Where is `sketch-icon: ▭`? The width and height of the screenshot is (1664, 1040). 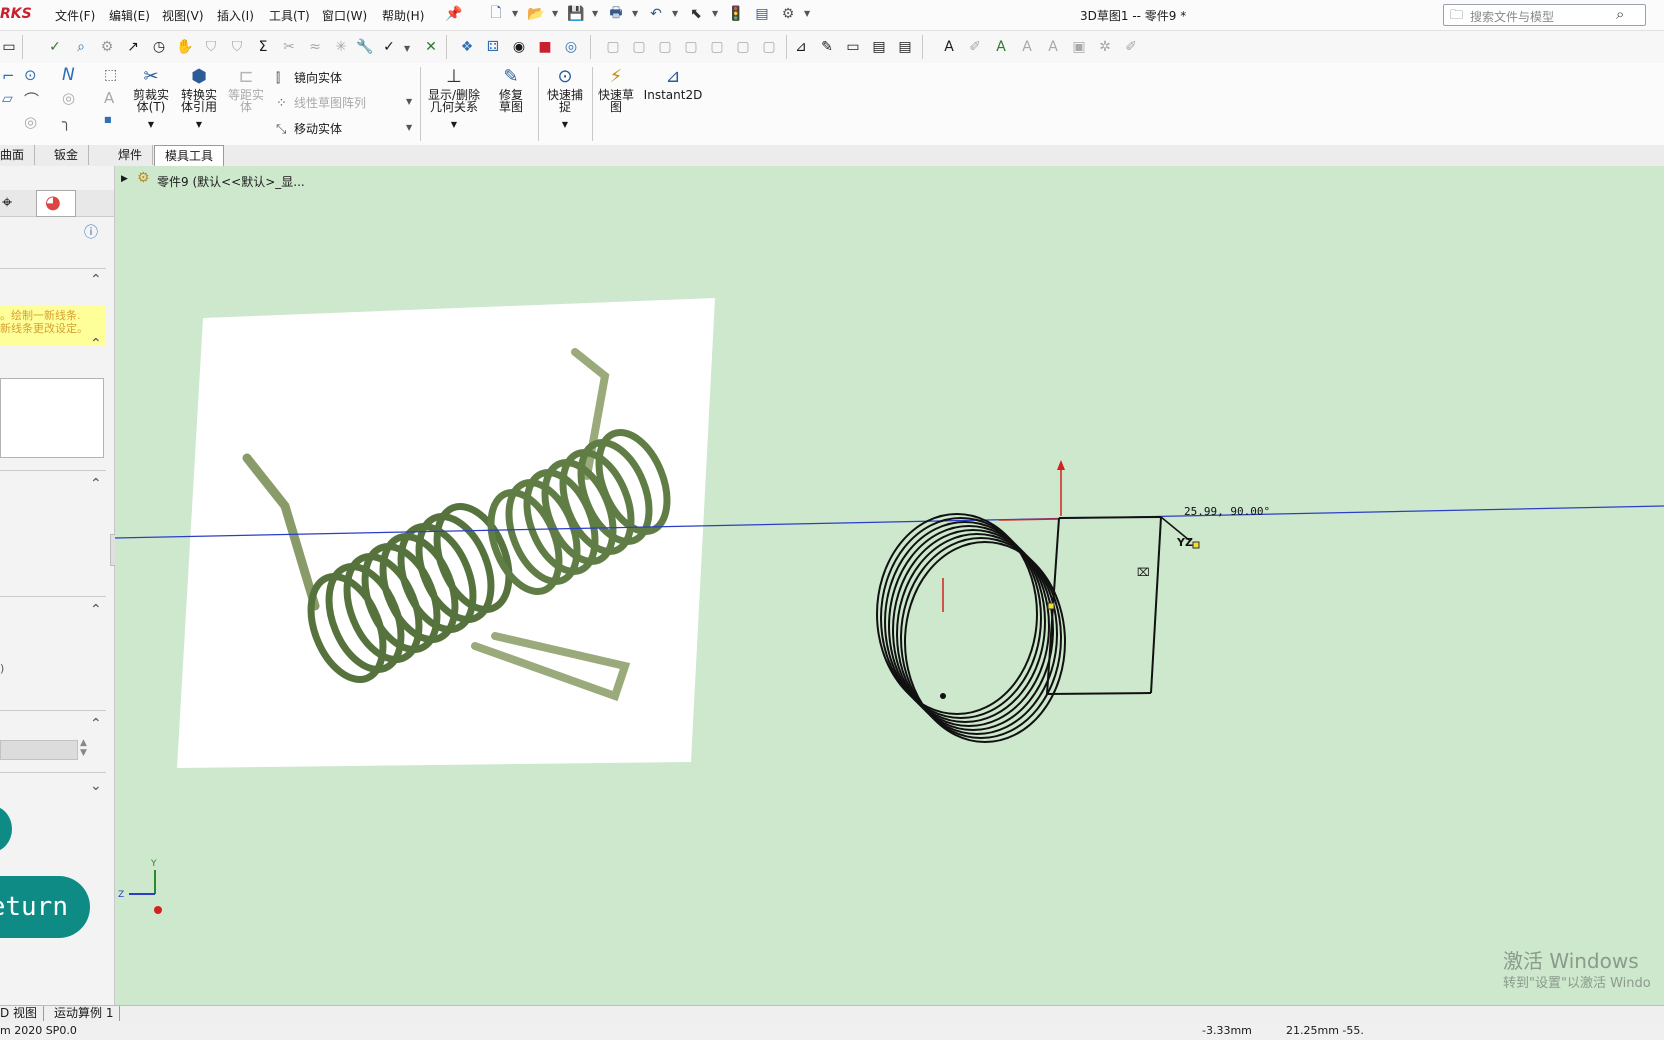 sketch-icon: ▭ is located at coordinates (9, 47).